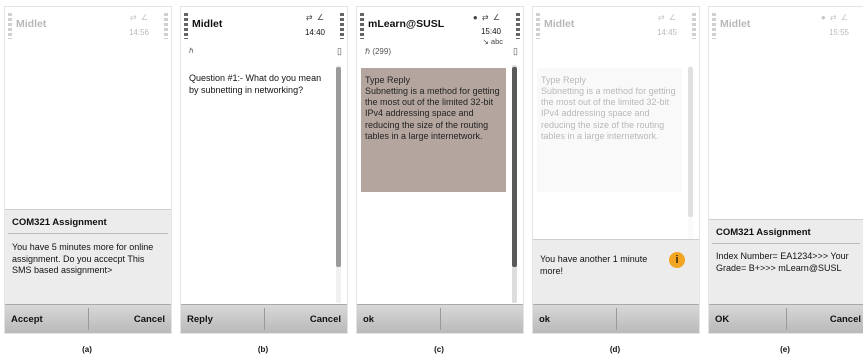 This screenshot has width=863, height=356. What do you see at coordinates (314, 32) in the screenshot?
I see `clock: 14:40` at bounding box center [314, 32].